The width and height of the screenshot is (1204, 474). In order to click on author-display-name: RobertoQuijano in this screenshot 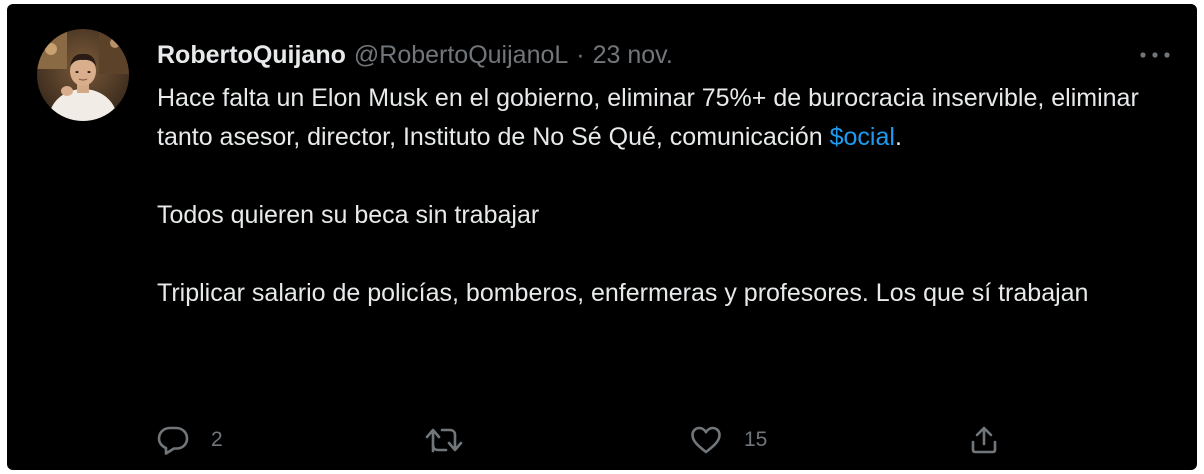, I will do `click(251, 55)`.